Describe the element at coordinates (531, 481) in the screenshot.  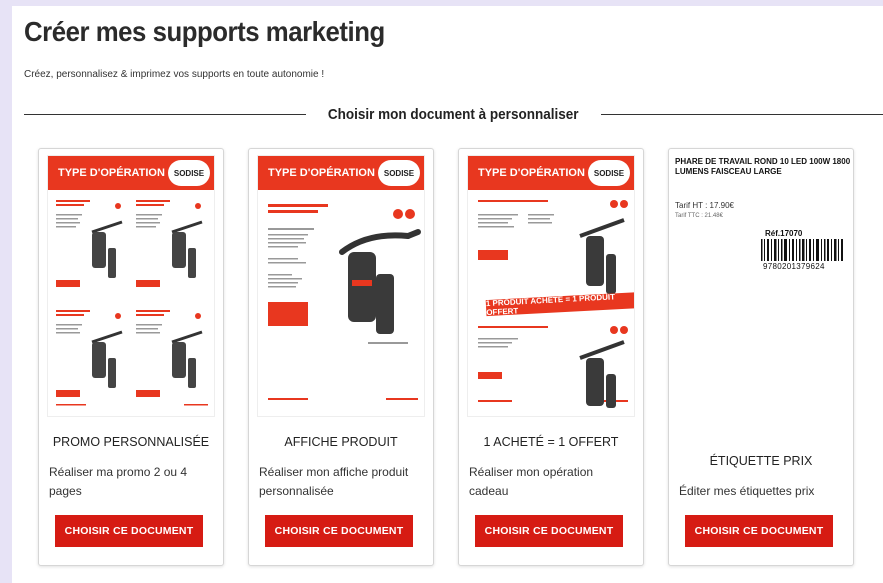
I see `card-description: Réaliser mon opération cadeau` at that location.